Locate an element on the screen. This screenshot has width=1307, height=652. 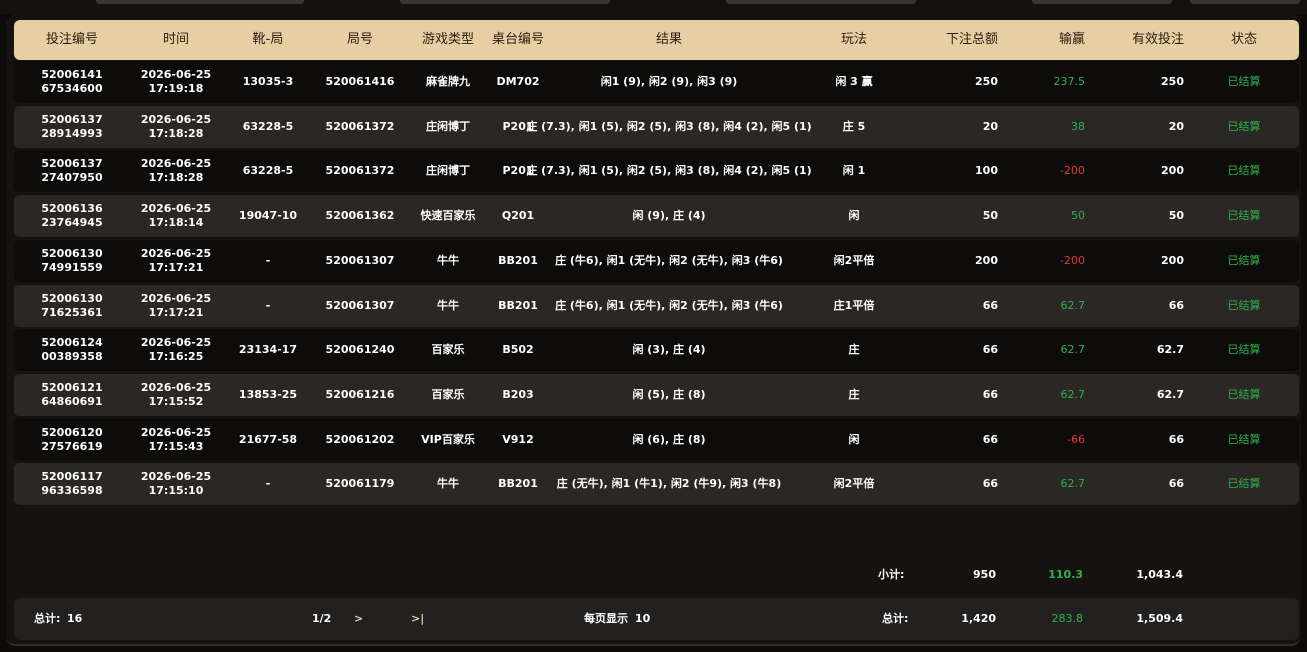
round-value: 520061372 is located at coordinates (360, 126).